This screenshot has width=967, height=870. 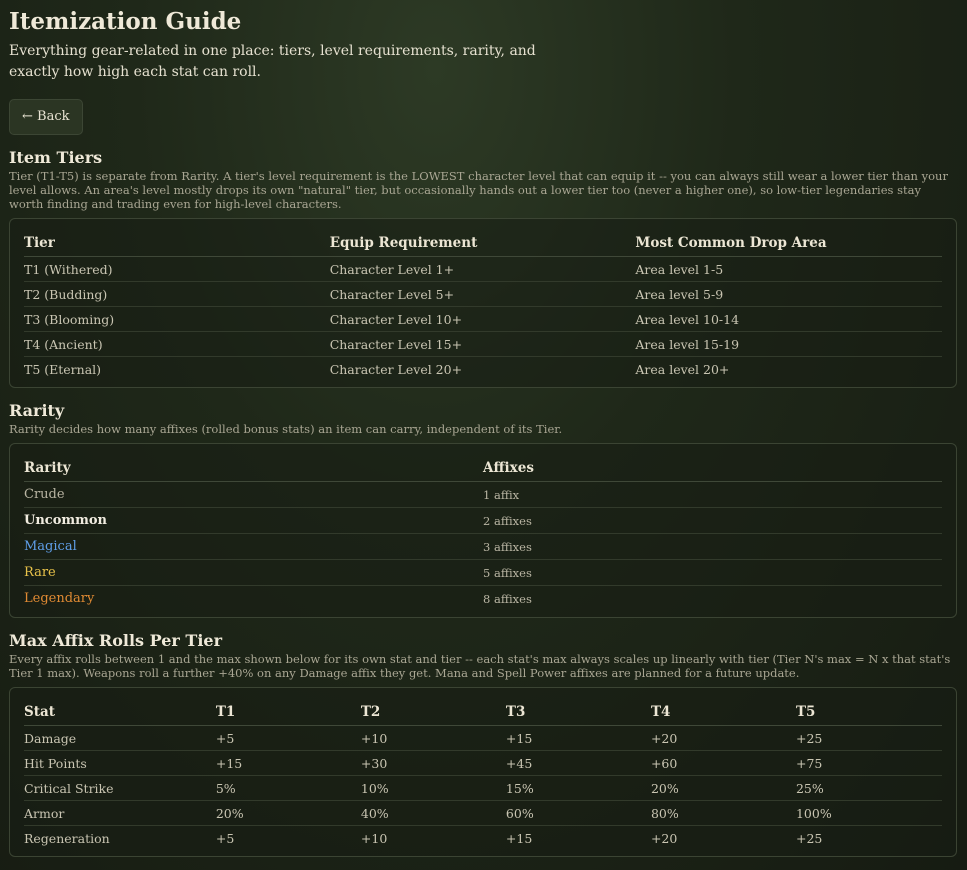 I want to click on table-row: Regeneration +5 +10 +15 +20 +25, so click(x=483, y=838).